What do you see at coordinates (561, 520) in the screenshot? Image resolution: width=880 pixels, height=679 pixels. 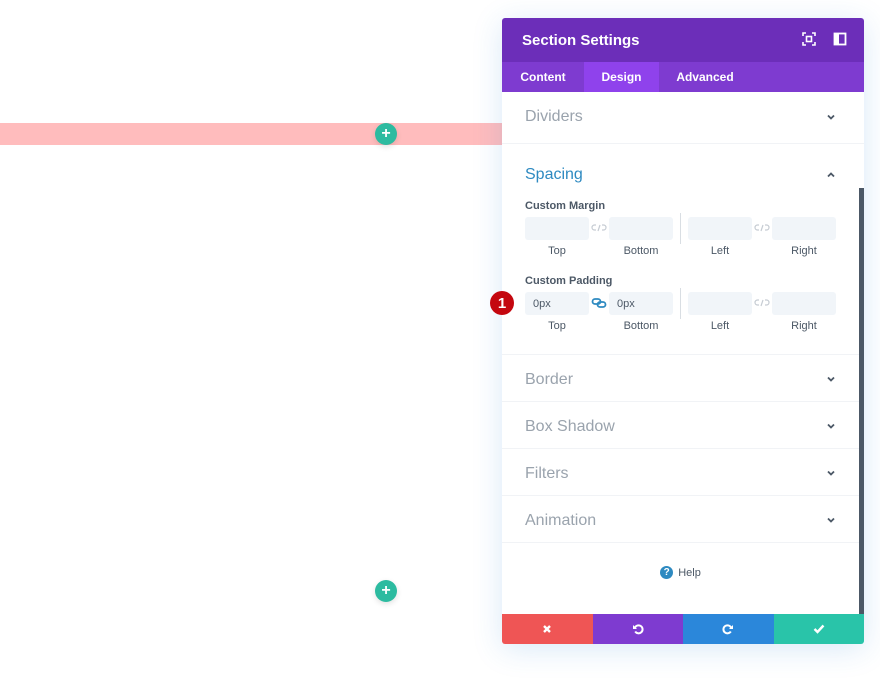 I see `toggle-title: Animation` at bounding box center [561, 520].